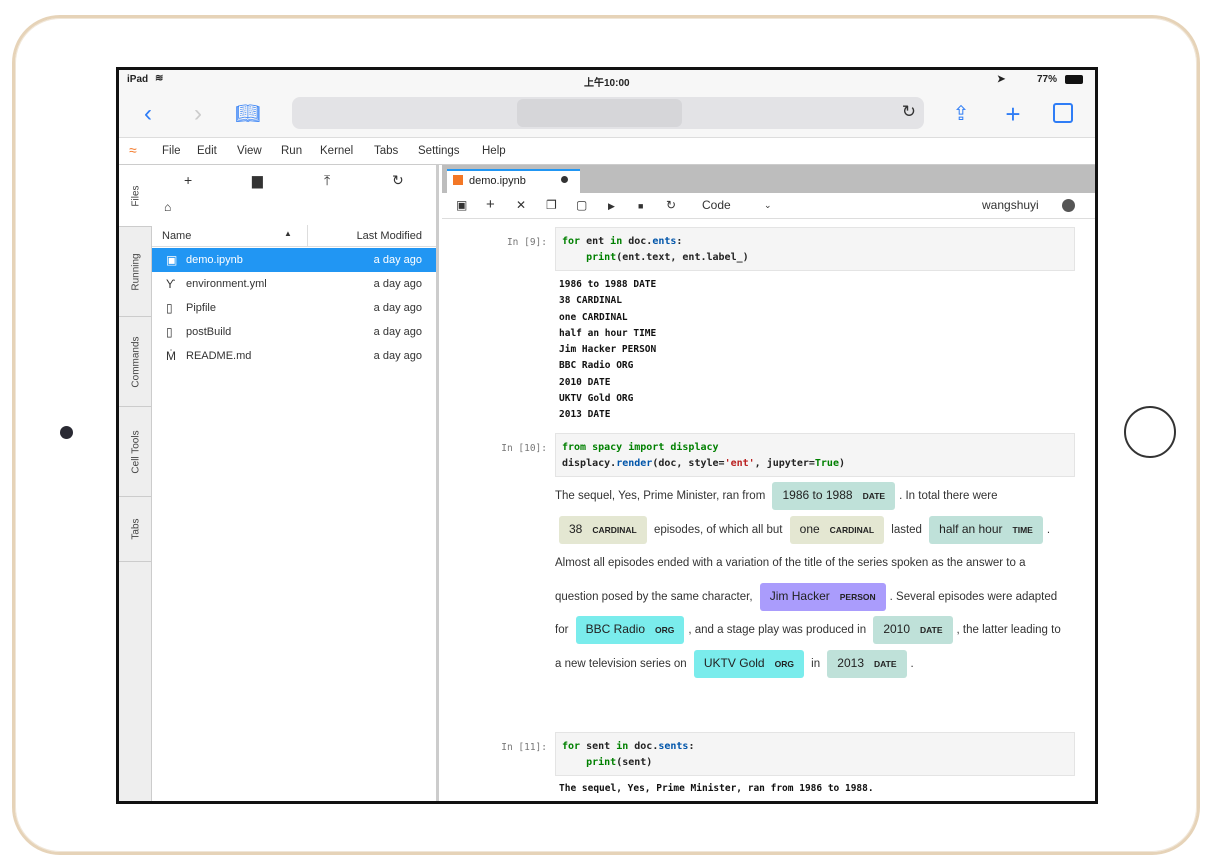 Image resolution: width=1224 pixels, height=855 pixels. I want to click on tab-files: Files, so click(136, 196).